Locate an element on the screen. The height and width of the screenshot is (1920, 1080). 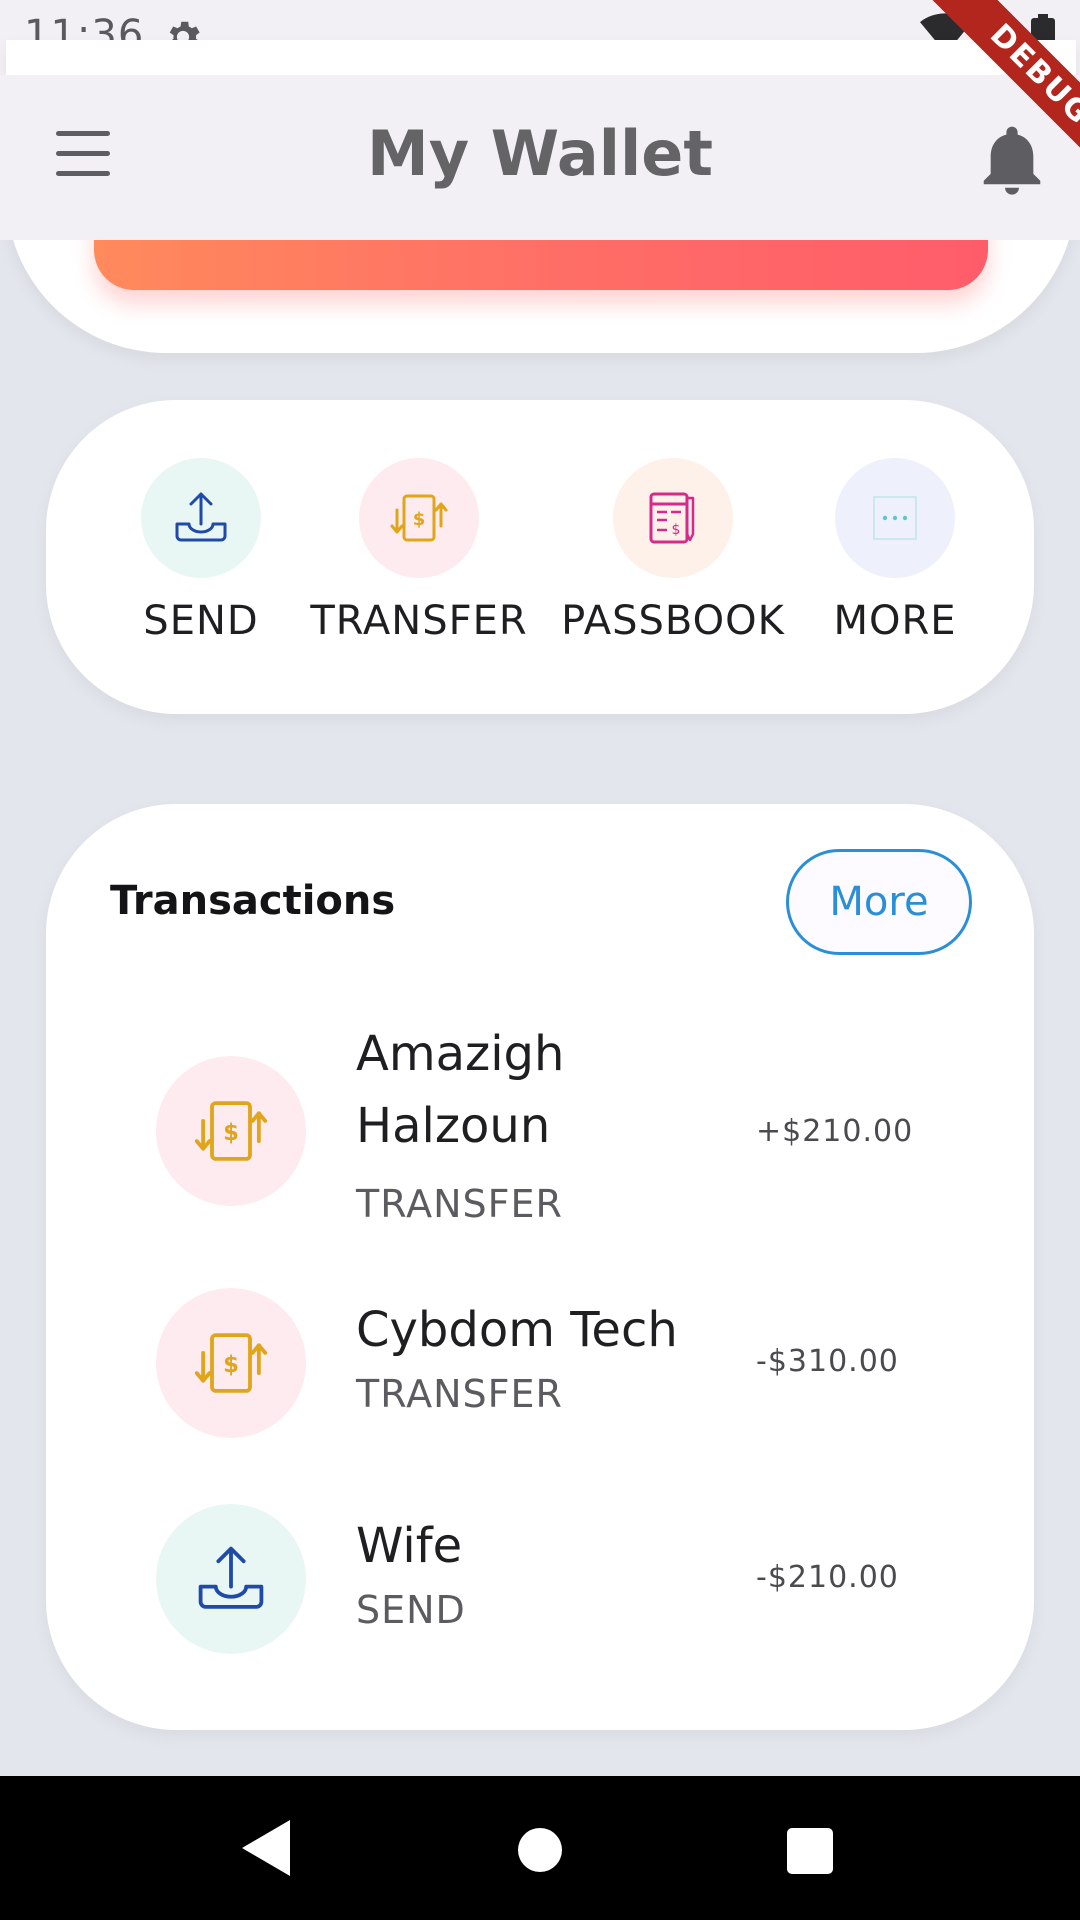
transaction-amount: -$310.00 is located at coordinates (827, 1361).